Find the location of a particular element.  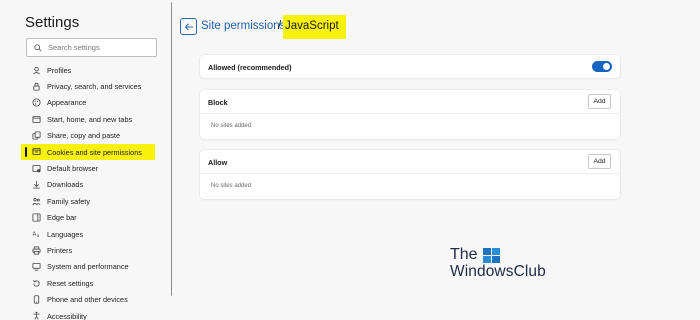

sidebar-item-edge-bar: Edge bar is located at coordinates (86, 218).